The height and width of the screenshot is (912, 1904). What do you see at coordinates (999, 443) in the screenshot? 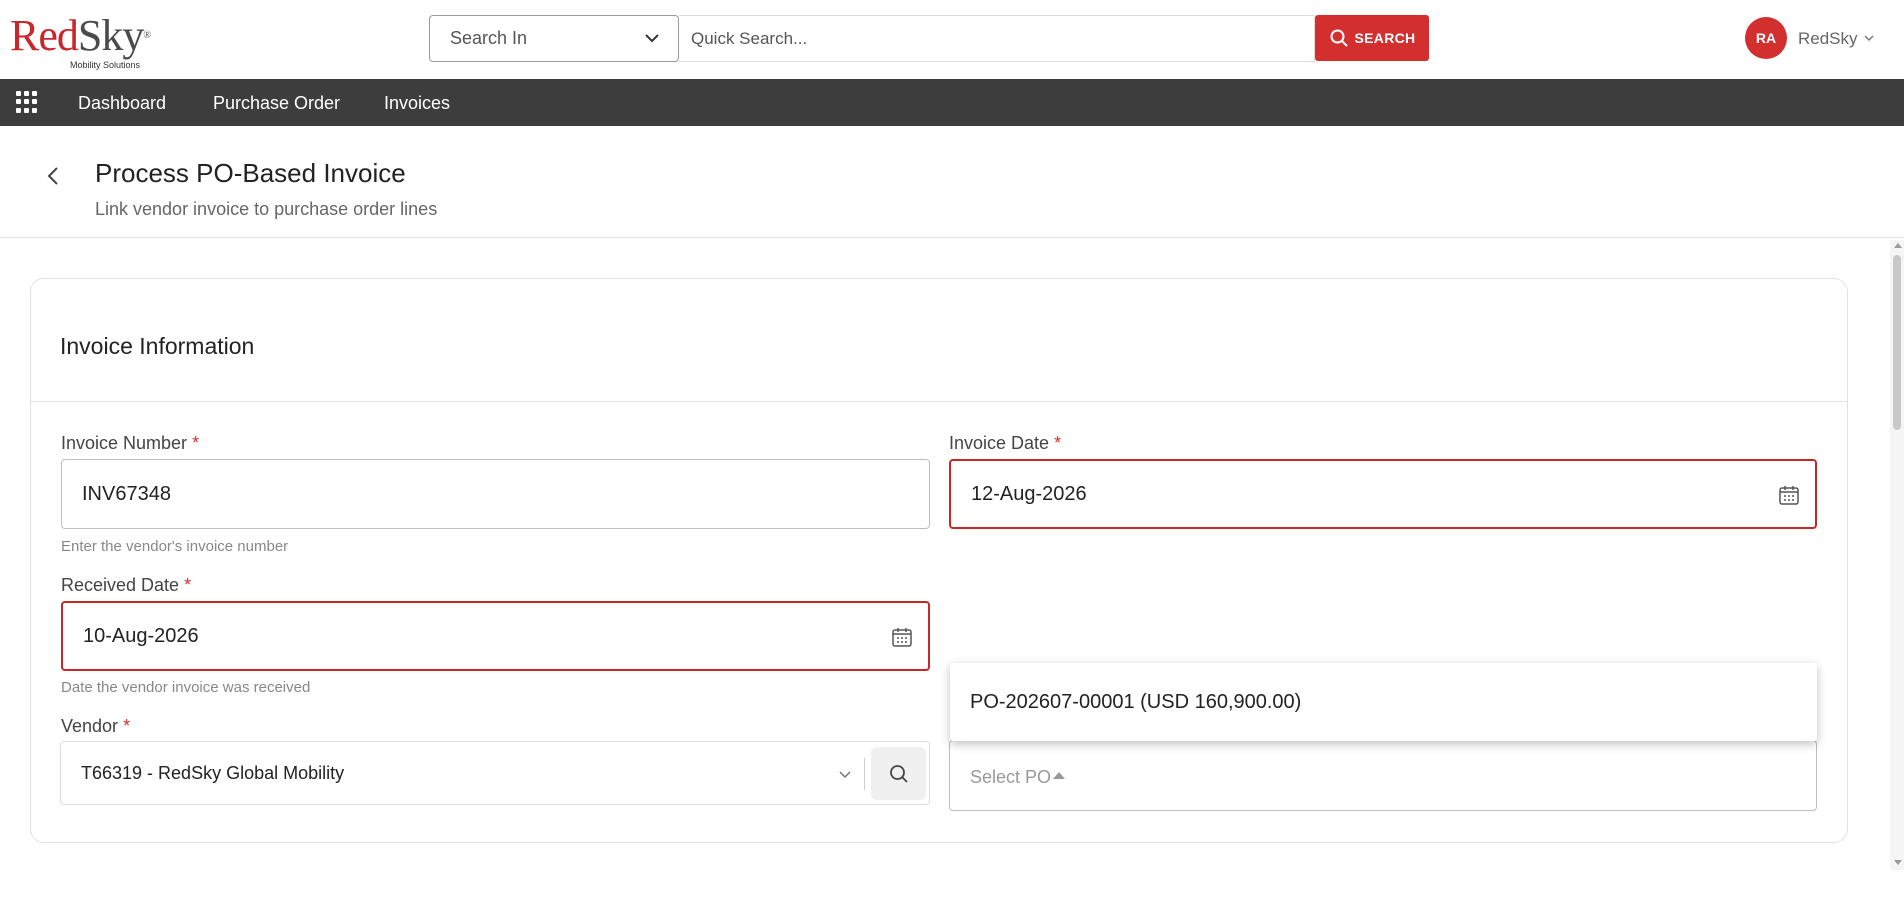
I see `invoice-date-label-text: Invoice Date` at bounding box center [999, 443].